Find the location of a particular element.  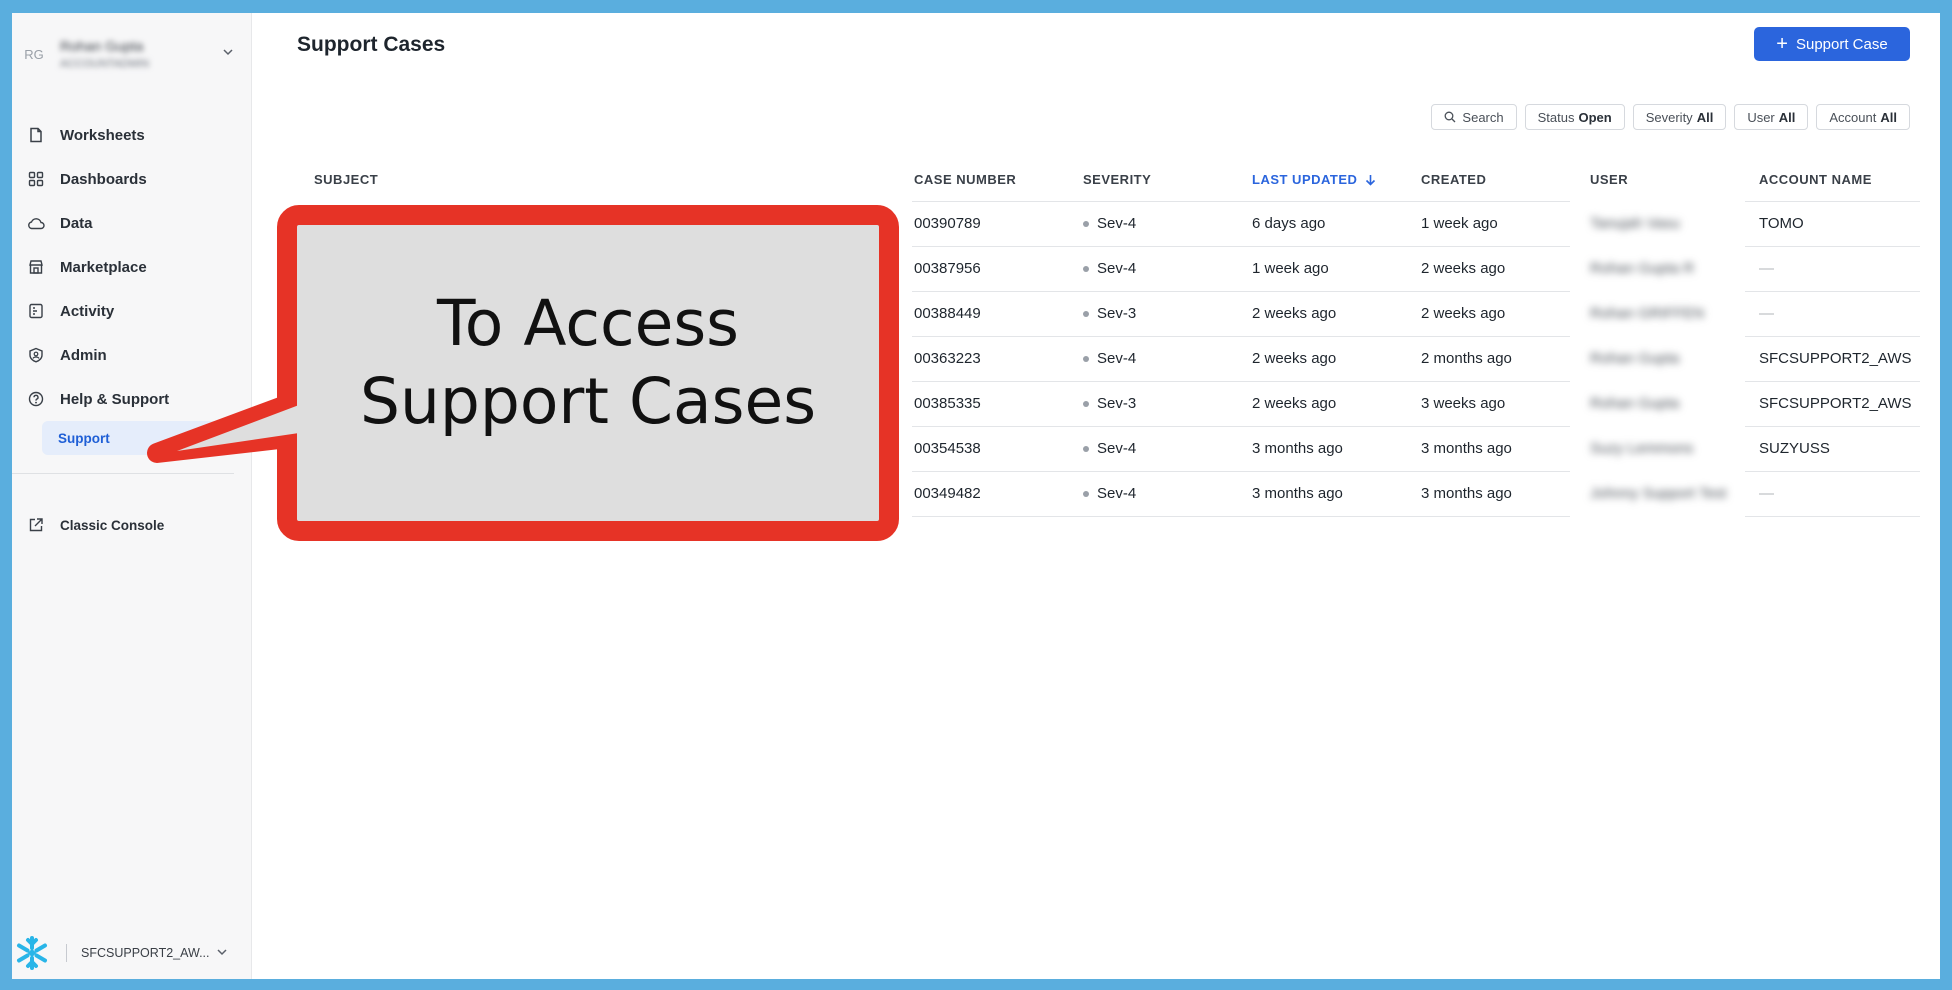

cell-user: Rohan Gupta R is located at coordinates (1642, 268).